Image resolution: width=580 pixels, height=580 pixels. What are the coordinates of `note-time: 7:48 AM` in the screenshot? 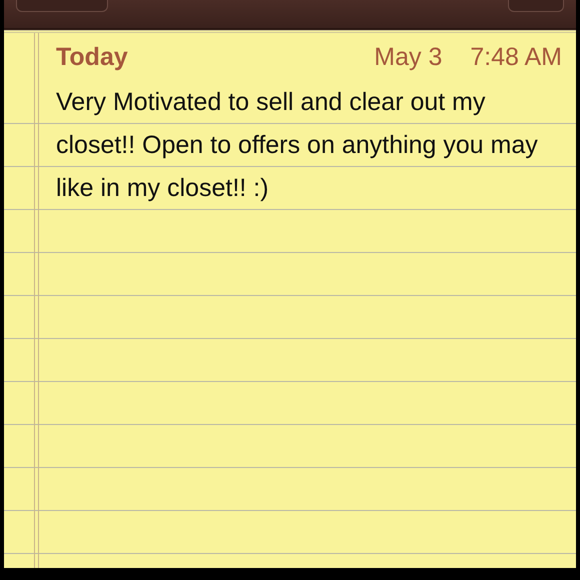 It's located at (516, 57).